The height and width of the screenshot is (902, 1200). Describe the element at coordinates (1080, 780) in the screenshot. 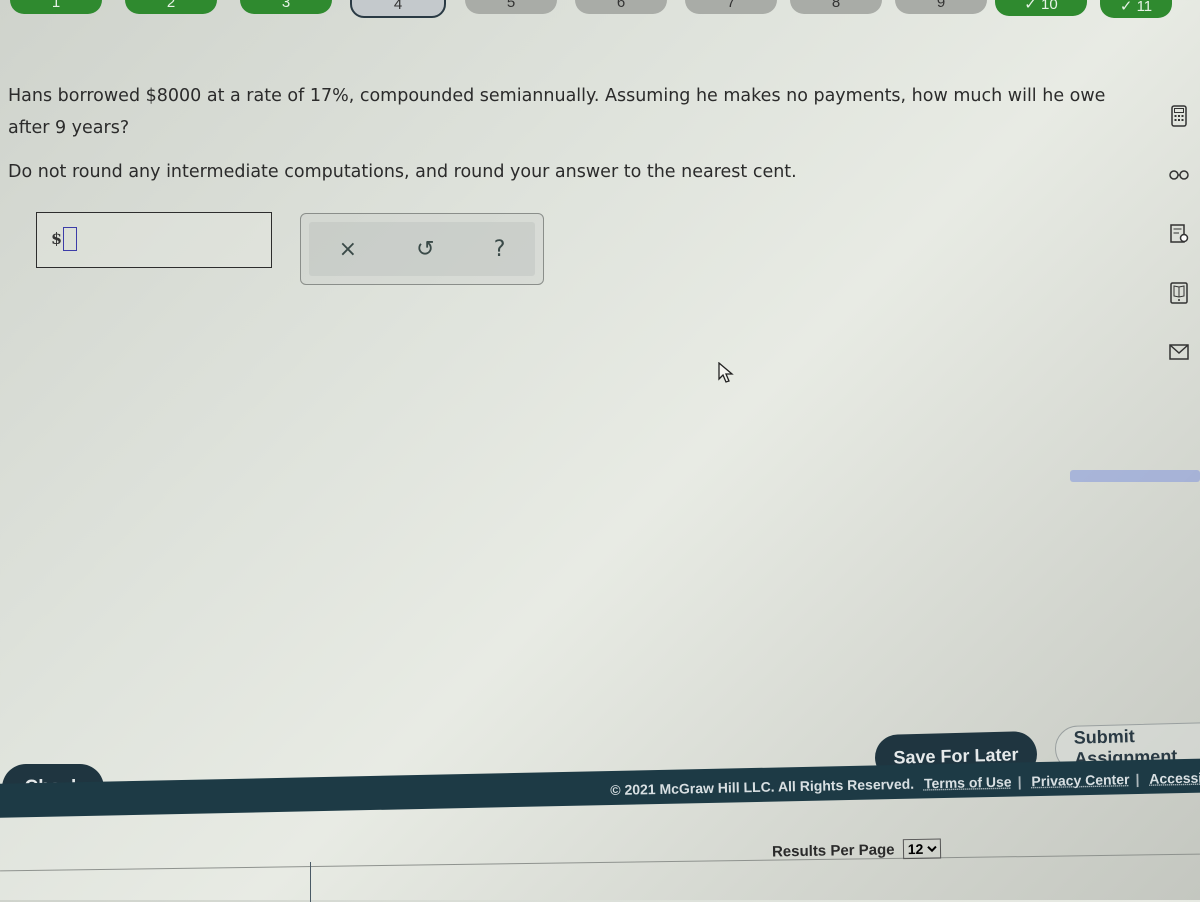

I see `privacy-center-link: Privacy Center` at that location.